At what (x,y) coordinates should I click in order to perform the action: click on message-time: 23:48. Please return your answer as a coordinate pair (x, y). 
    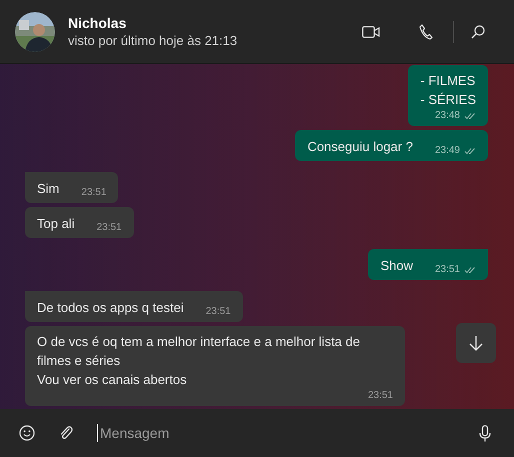
    Looking at the image, I should click on (447, 116).